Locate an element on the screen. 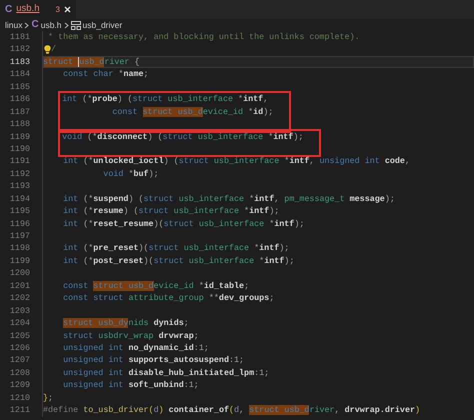 Image resolution: width=474 pixels, height=420 pixels. line-number: 1187 is located at coordinates (19, 112).